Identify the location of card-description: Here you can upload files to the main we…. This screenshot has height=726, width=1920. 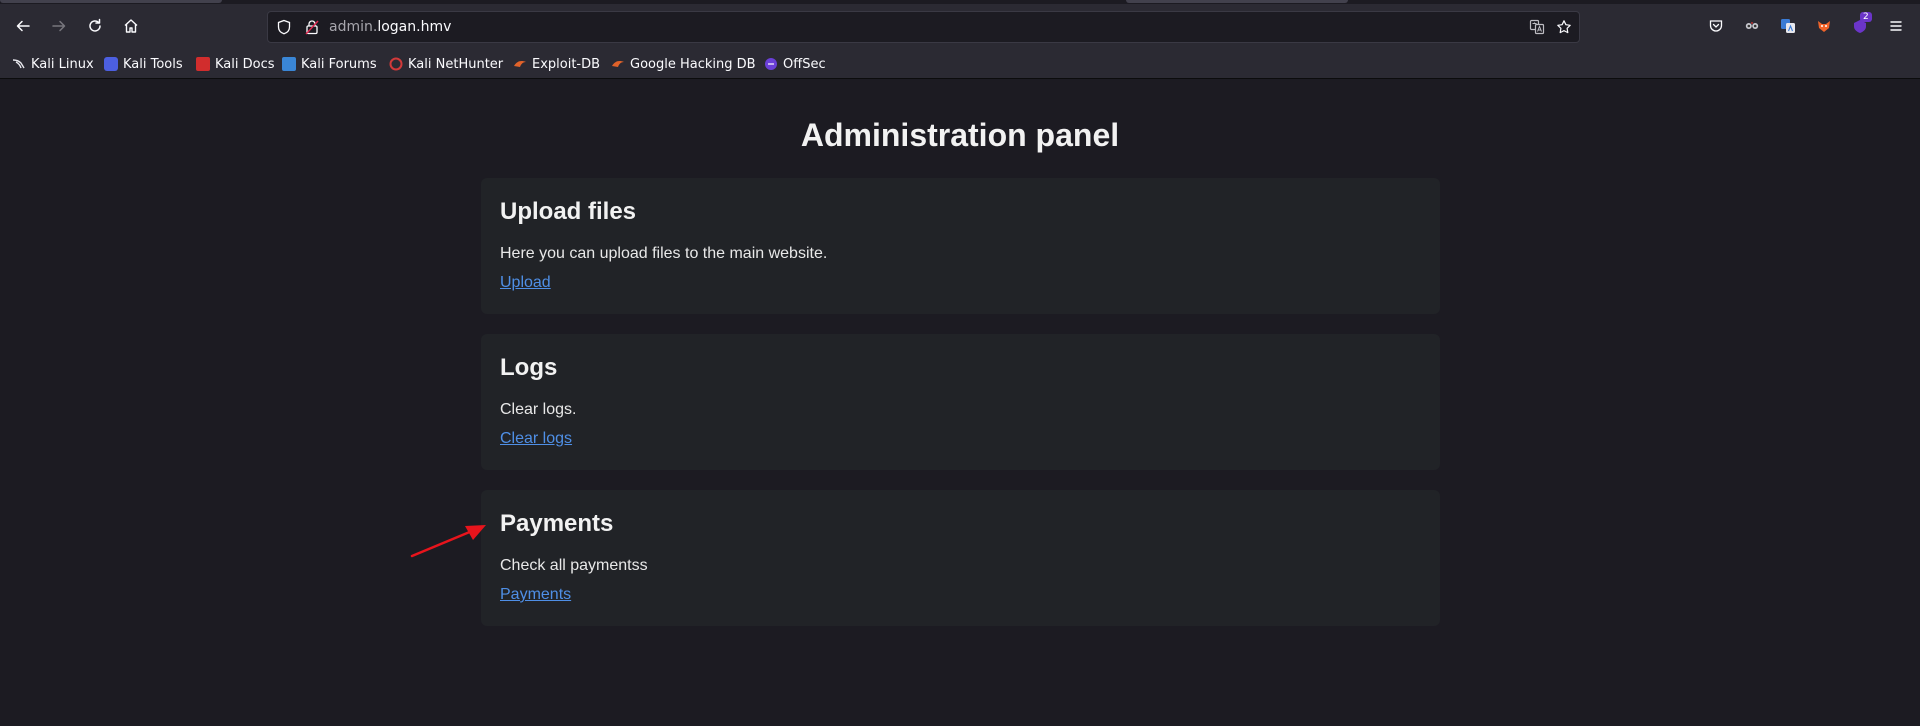
(664, 253).